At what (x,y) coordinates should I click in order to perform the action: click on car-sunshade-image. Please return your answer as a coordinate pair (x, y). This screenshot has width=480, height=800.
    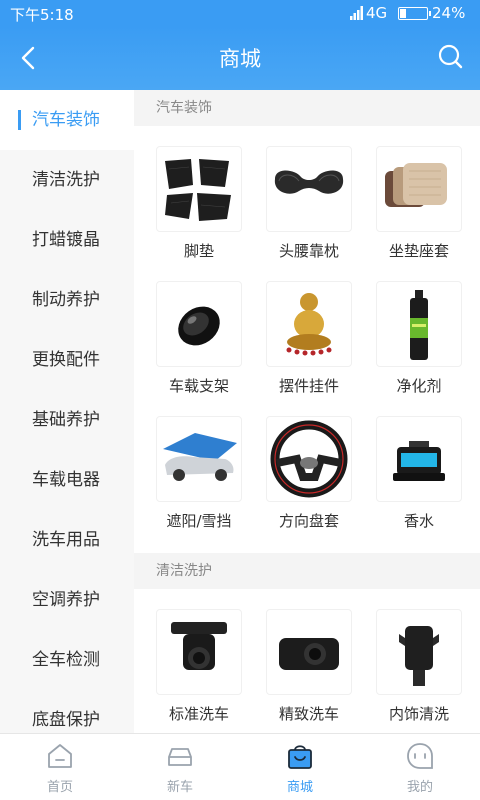
    Looking at the image, I should click on (199, 459).